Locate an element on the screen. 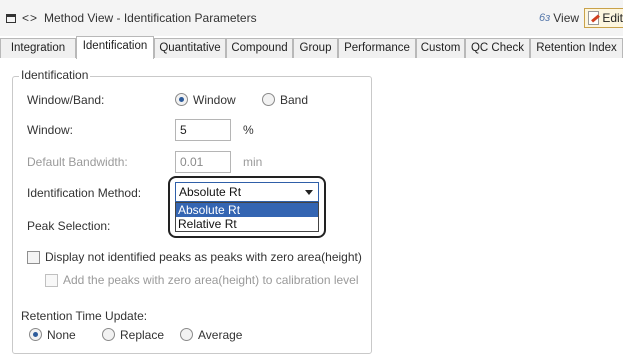  edit-button: Edit is located at coordinates (603, 18).